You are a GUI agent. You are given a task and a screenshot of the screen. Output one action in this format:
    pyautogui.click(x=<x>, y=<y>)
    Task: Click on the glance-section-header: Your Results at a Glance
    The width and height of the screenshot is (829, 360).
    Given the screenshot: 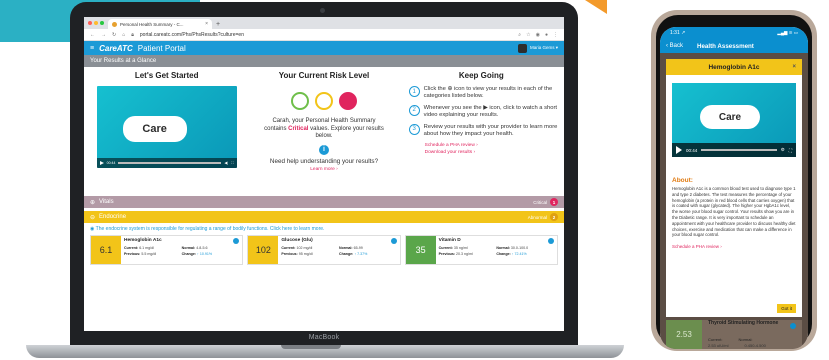 What is the action you would take?
    pyautogui.click(x=324, y=61)
    